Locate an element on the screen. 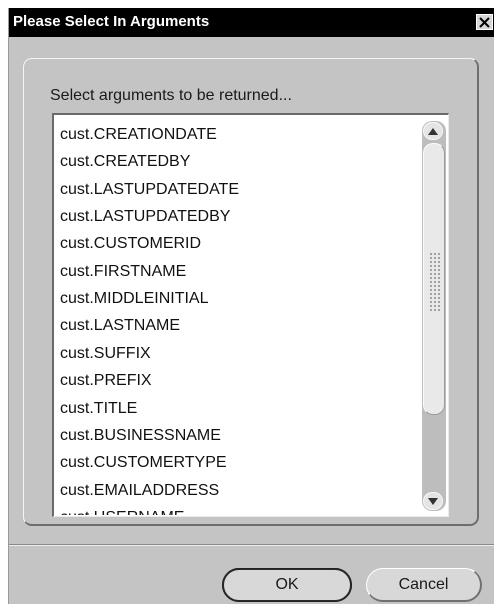 Image resolution: width=494 pixels, height=604 pixels. close-icon is located at coordinates (484, 22).